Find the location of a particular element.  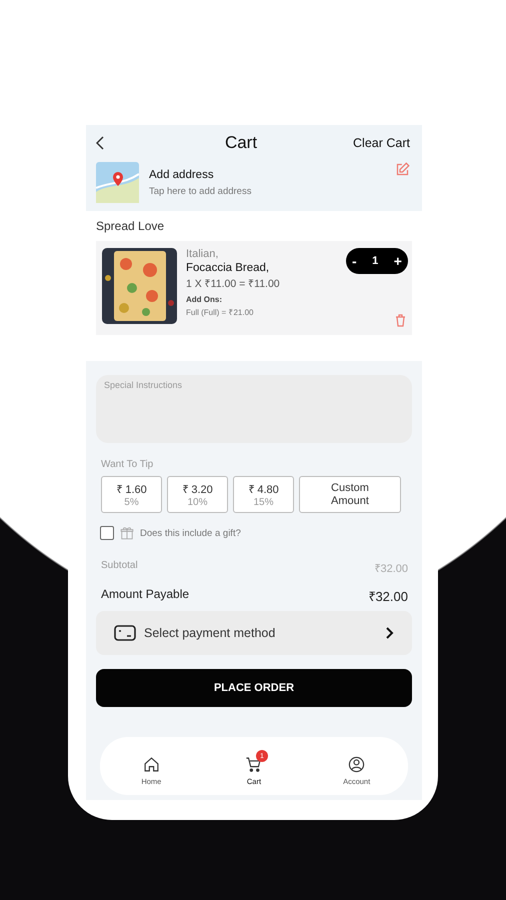

item-category: Italian, is located at coordinates (202, 254).